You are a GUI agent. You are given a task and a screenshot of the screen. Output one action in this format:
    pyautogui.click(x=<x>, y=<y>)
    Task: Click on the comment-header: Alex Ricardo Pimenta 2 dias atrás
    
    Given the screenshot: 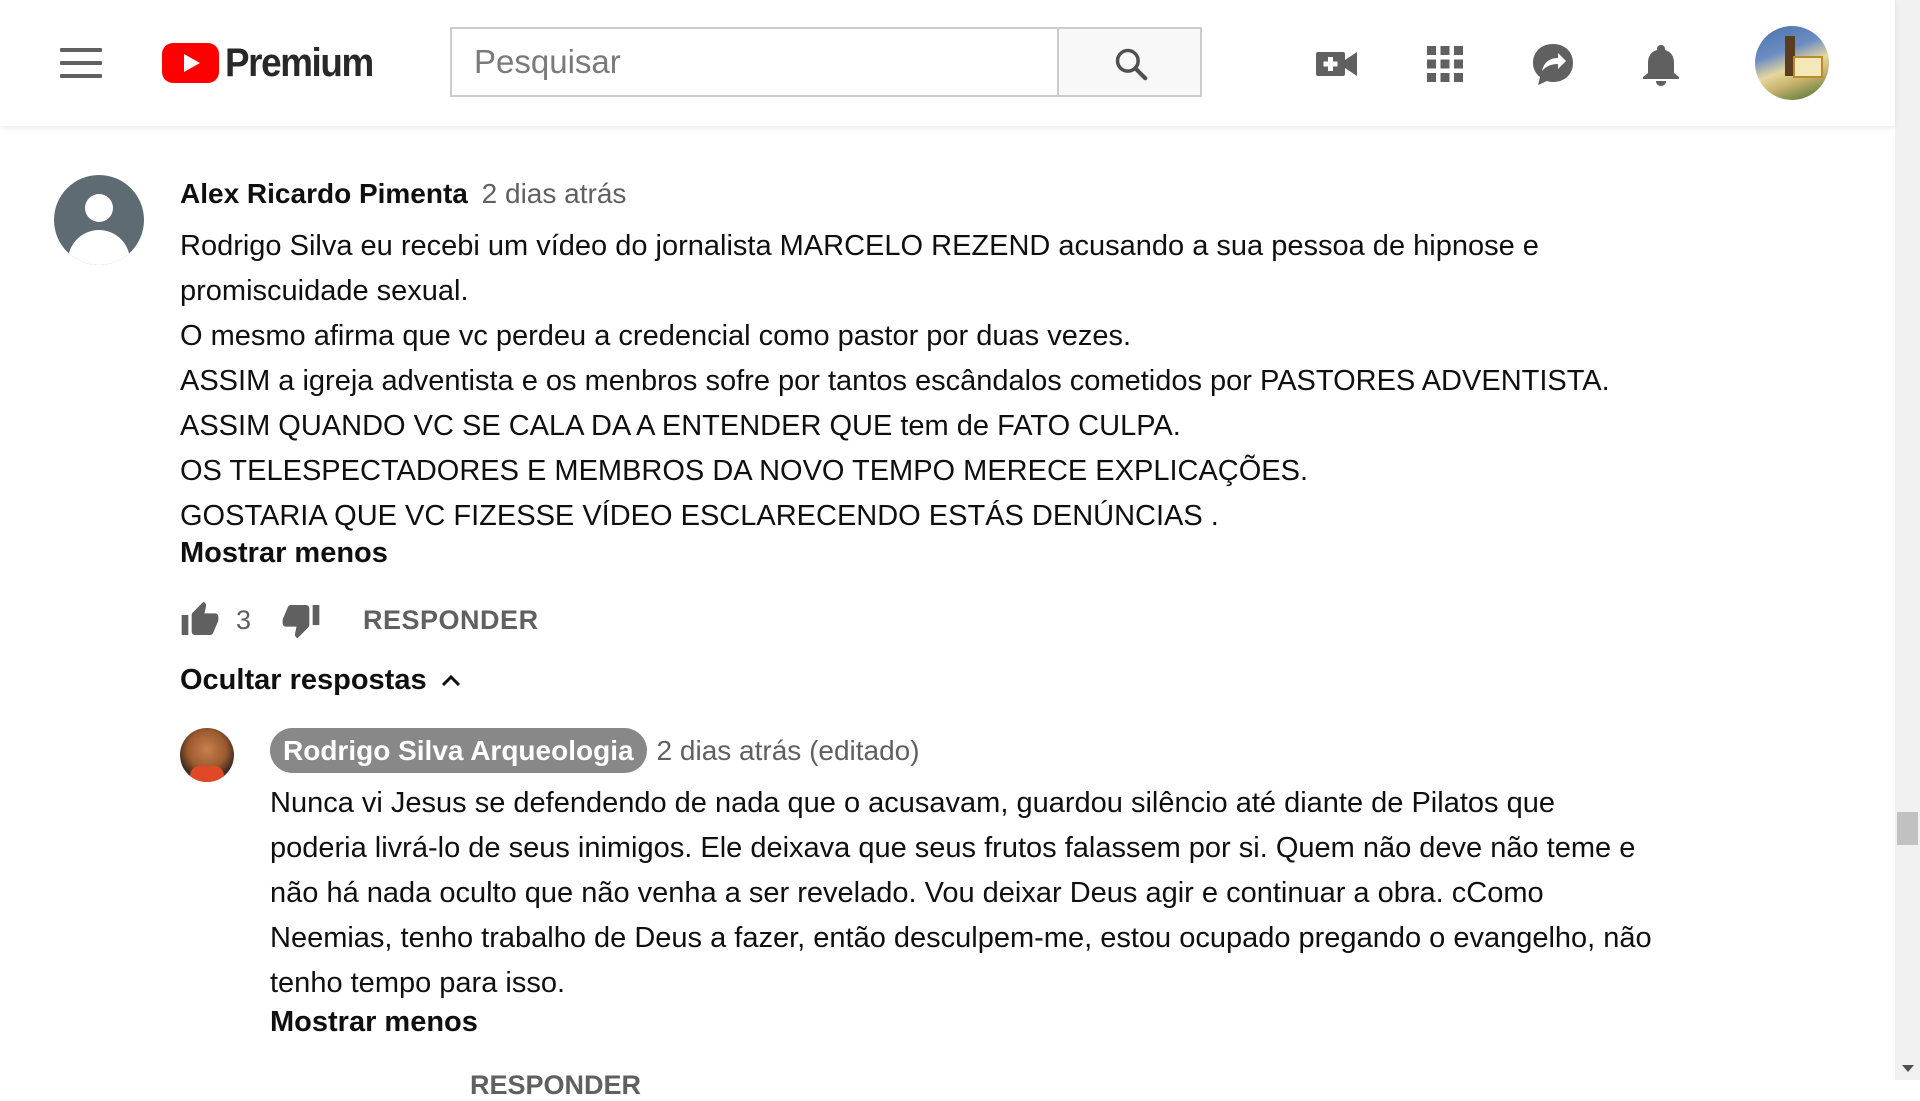 What is the action you would take?
    pyautogui.click(x=403, y=194)
    